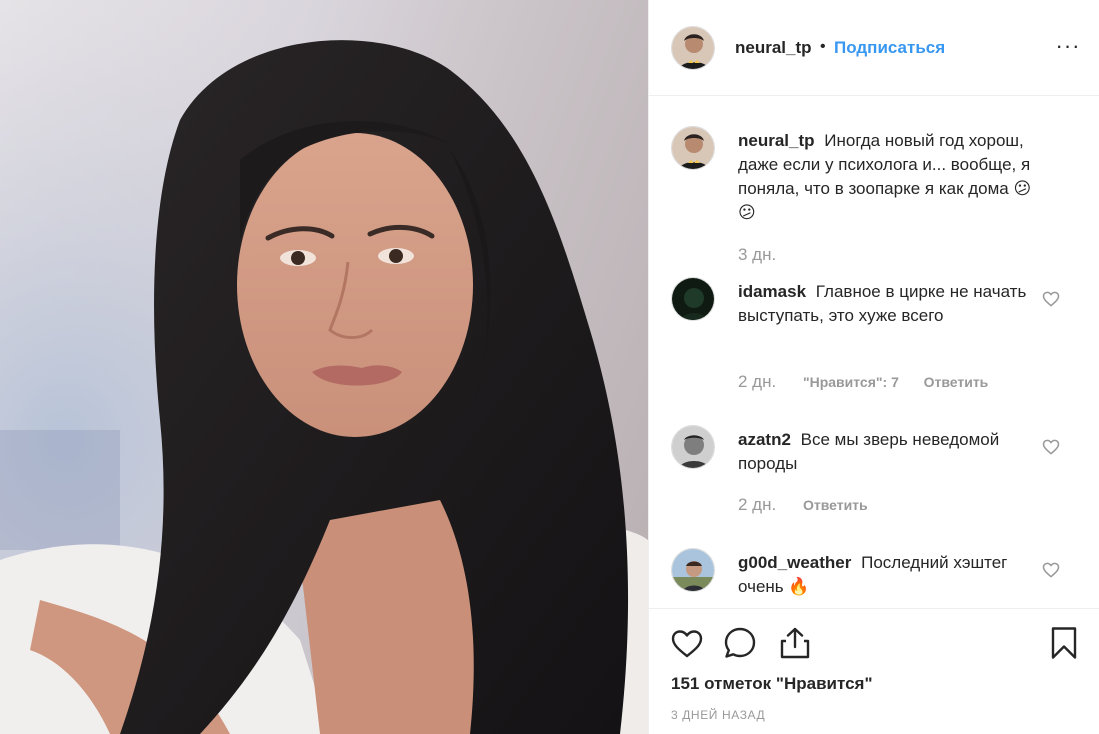 This screenshot has height=734, width=1099. I want to click on bookmark-icon, so click(1064, 643).